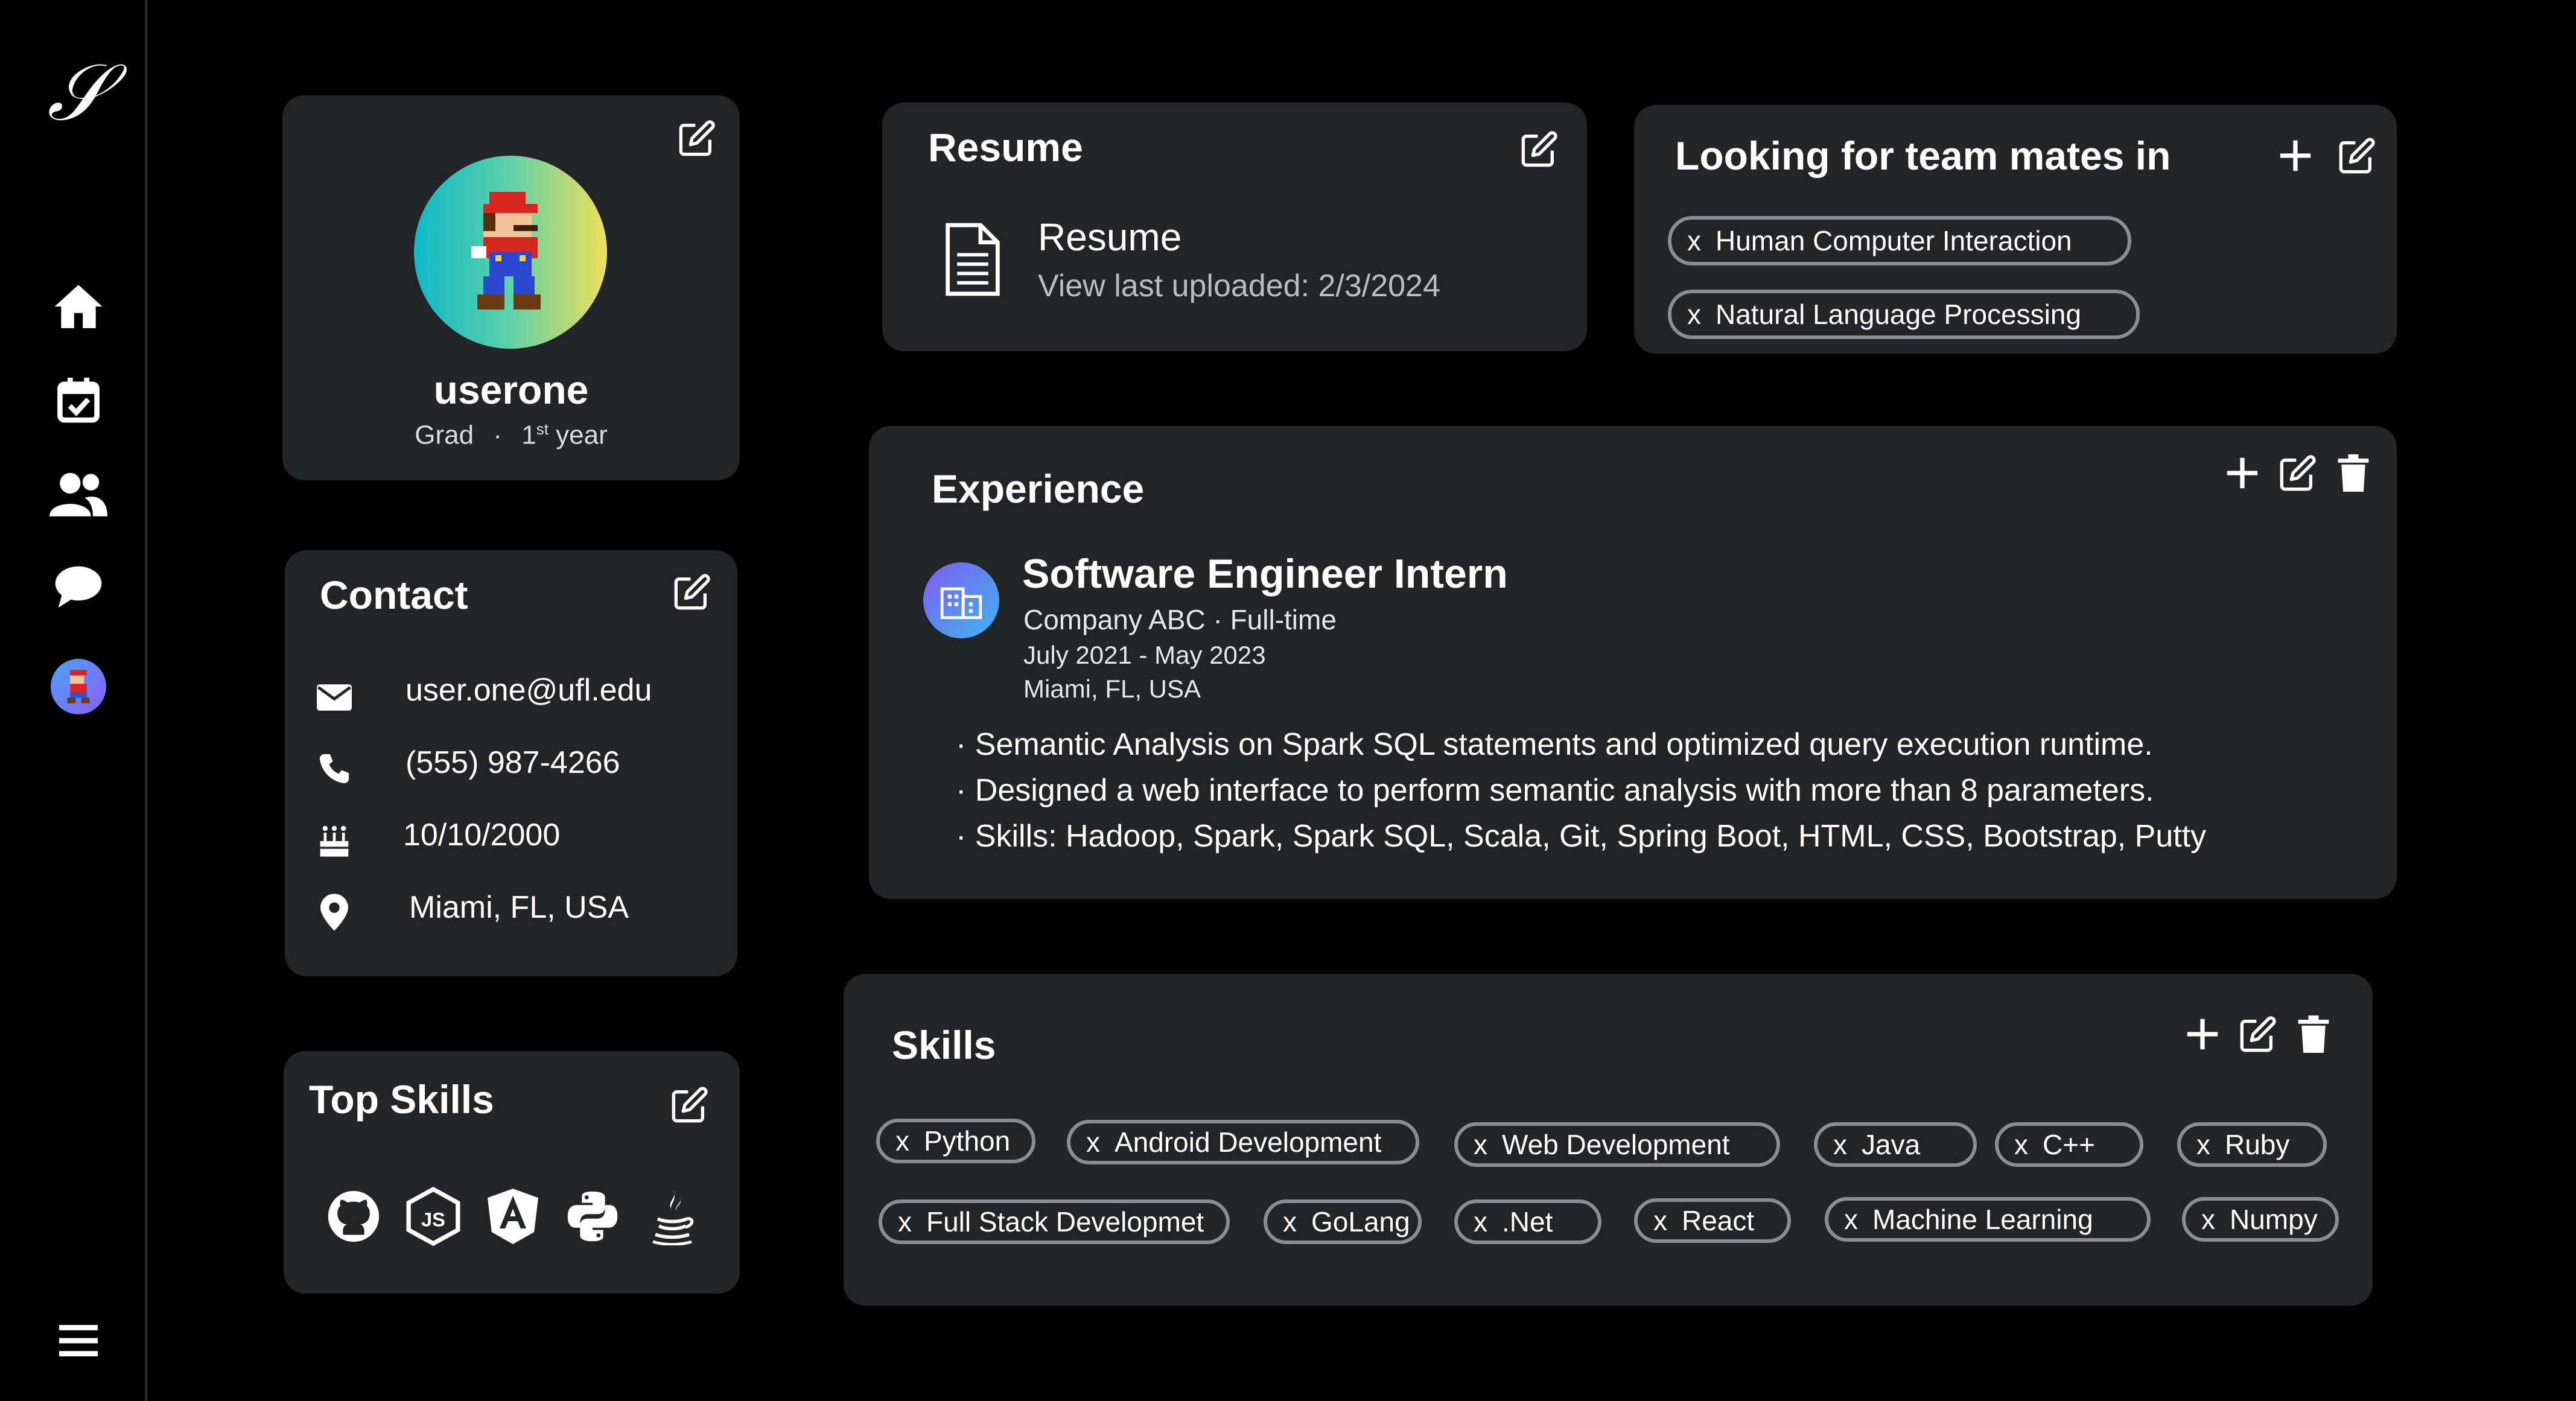 The image size is (2576, 1401). What do you see at coordinates (1265, 574) in the screenshot?
I see `experience-role: Software Engineer Intern` at bounding box center [1265, 574].